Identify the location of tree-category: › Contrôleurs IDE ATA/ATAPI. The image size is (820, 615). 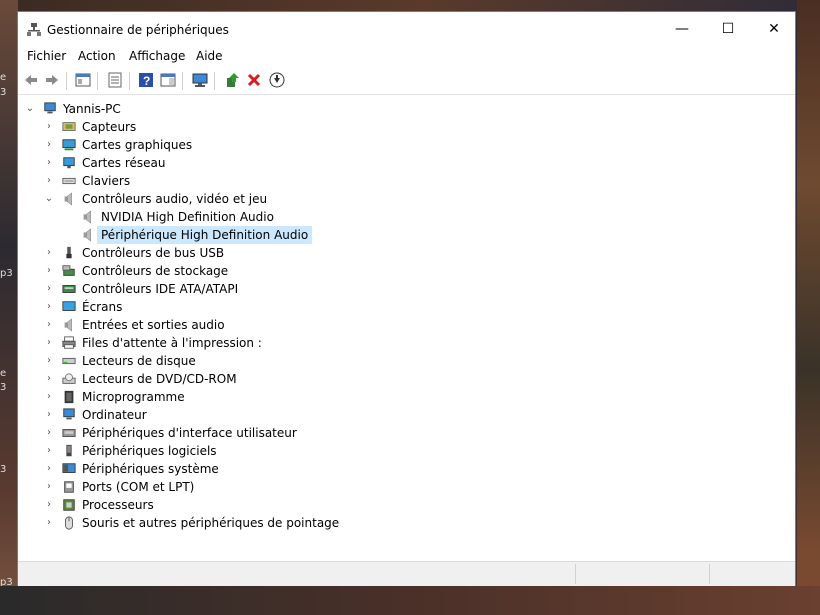
(406, 289).